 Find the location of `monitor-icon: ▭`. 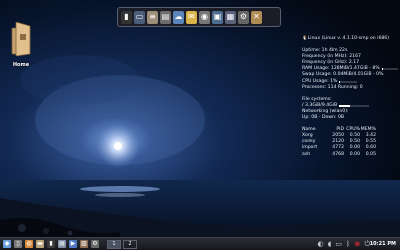

monitor-icon: ▭ is located at coordinates (139, 17).